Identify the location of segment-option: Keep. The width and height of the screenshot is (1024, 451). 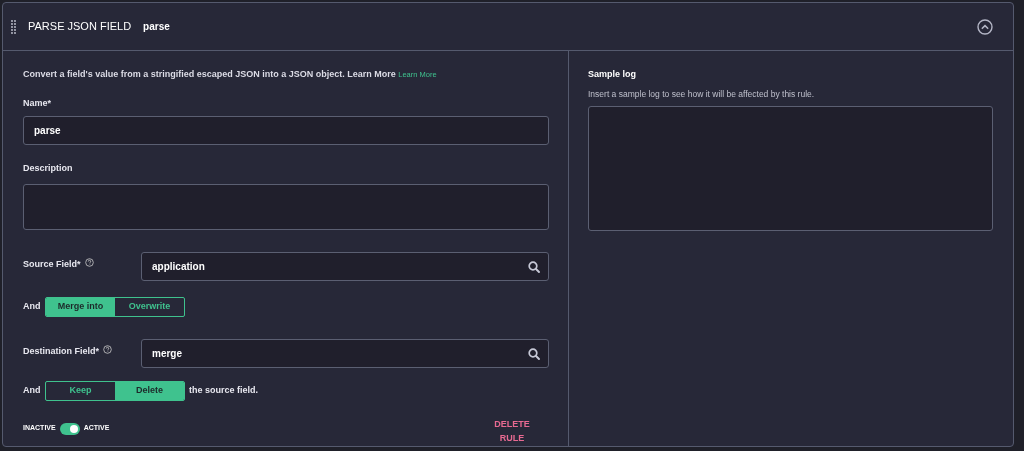
(80, 390).